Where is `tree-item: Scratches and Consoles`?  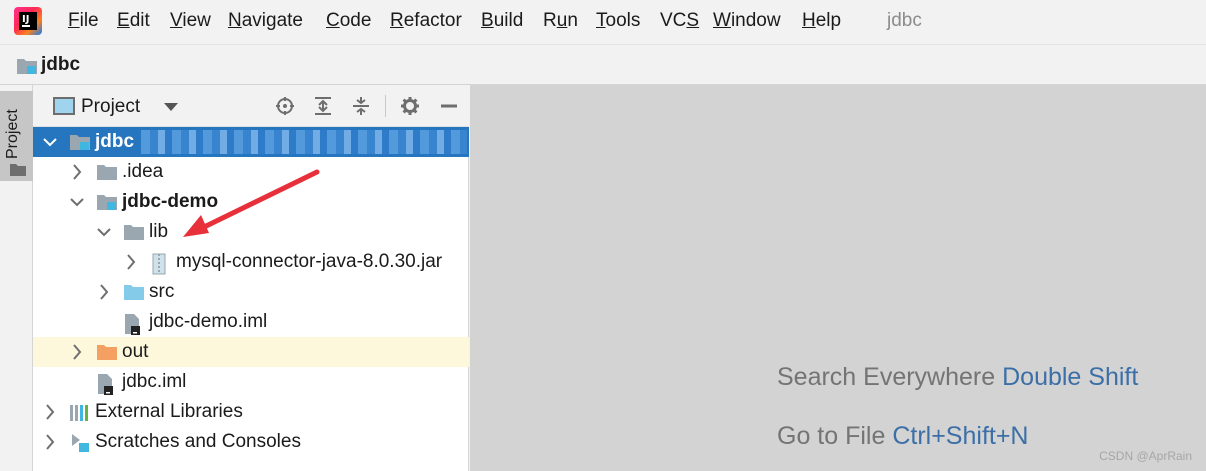
tree-item: Scratches and Consoles is located at coordinates (251, 442).